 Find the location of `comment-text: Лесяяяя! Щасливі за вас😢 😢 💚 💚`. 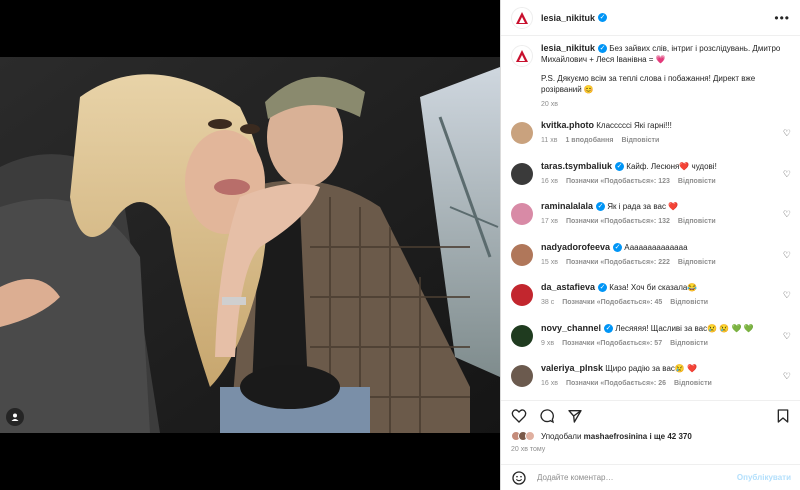

comment-text: Лесяяяя! Щасливі за вас😢 😢 💚 💚 is located at coordinates (684, 328).